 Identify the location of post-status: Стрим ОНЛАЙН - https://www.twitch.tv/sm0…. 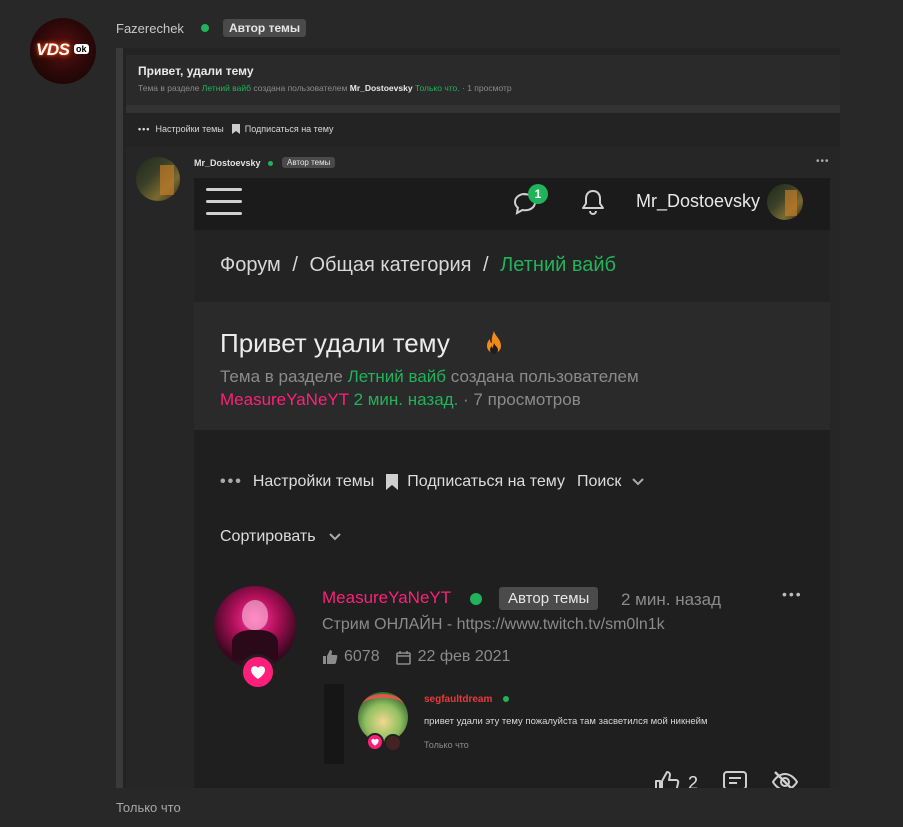
(493, 624).